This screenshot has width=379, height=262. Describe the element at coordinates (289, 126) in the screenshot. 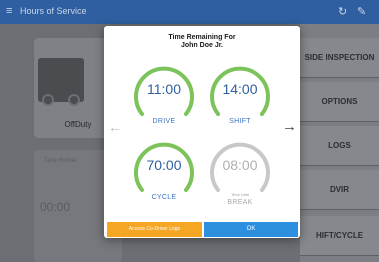

I see `next-arrow-icon: →` at that location.